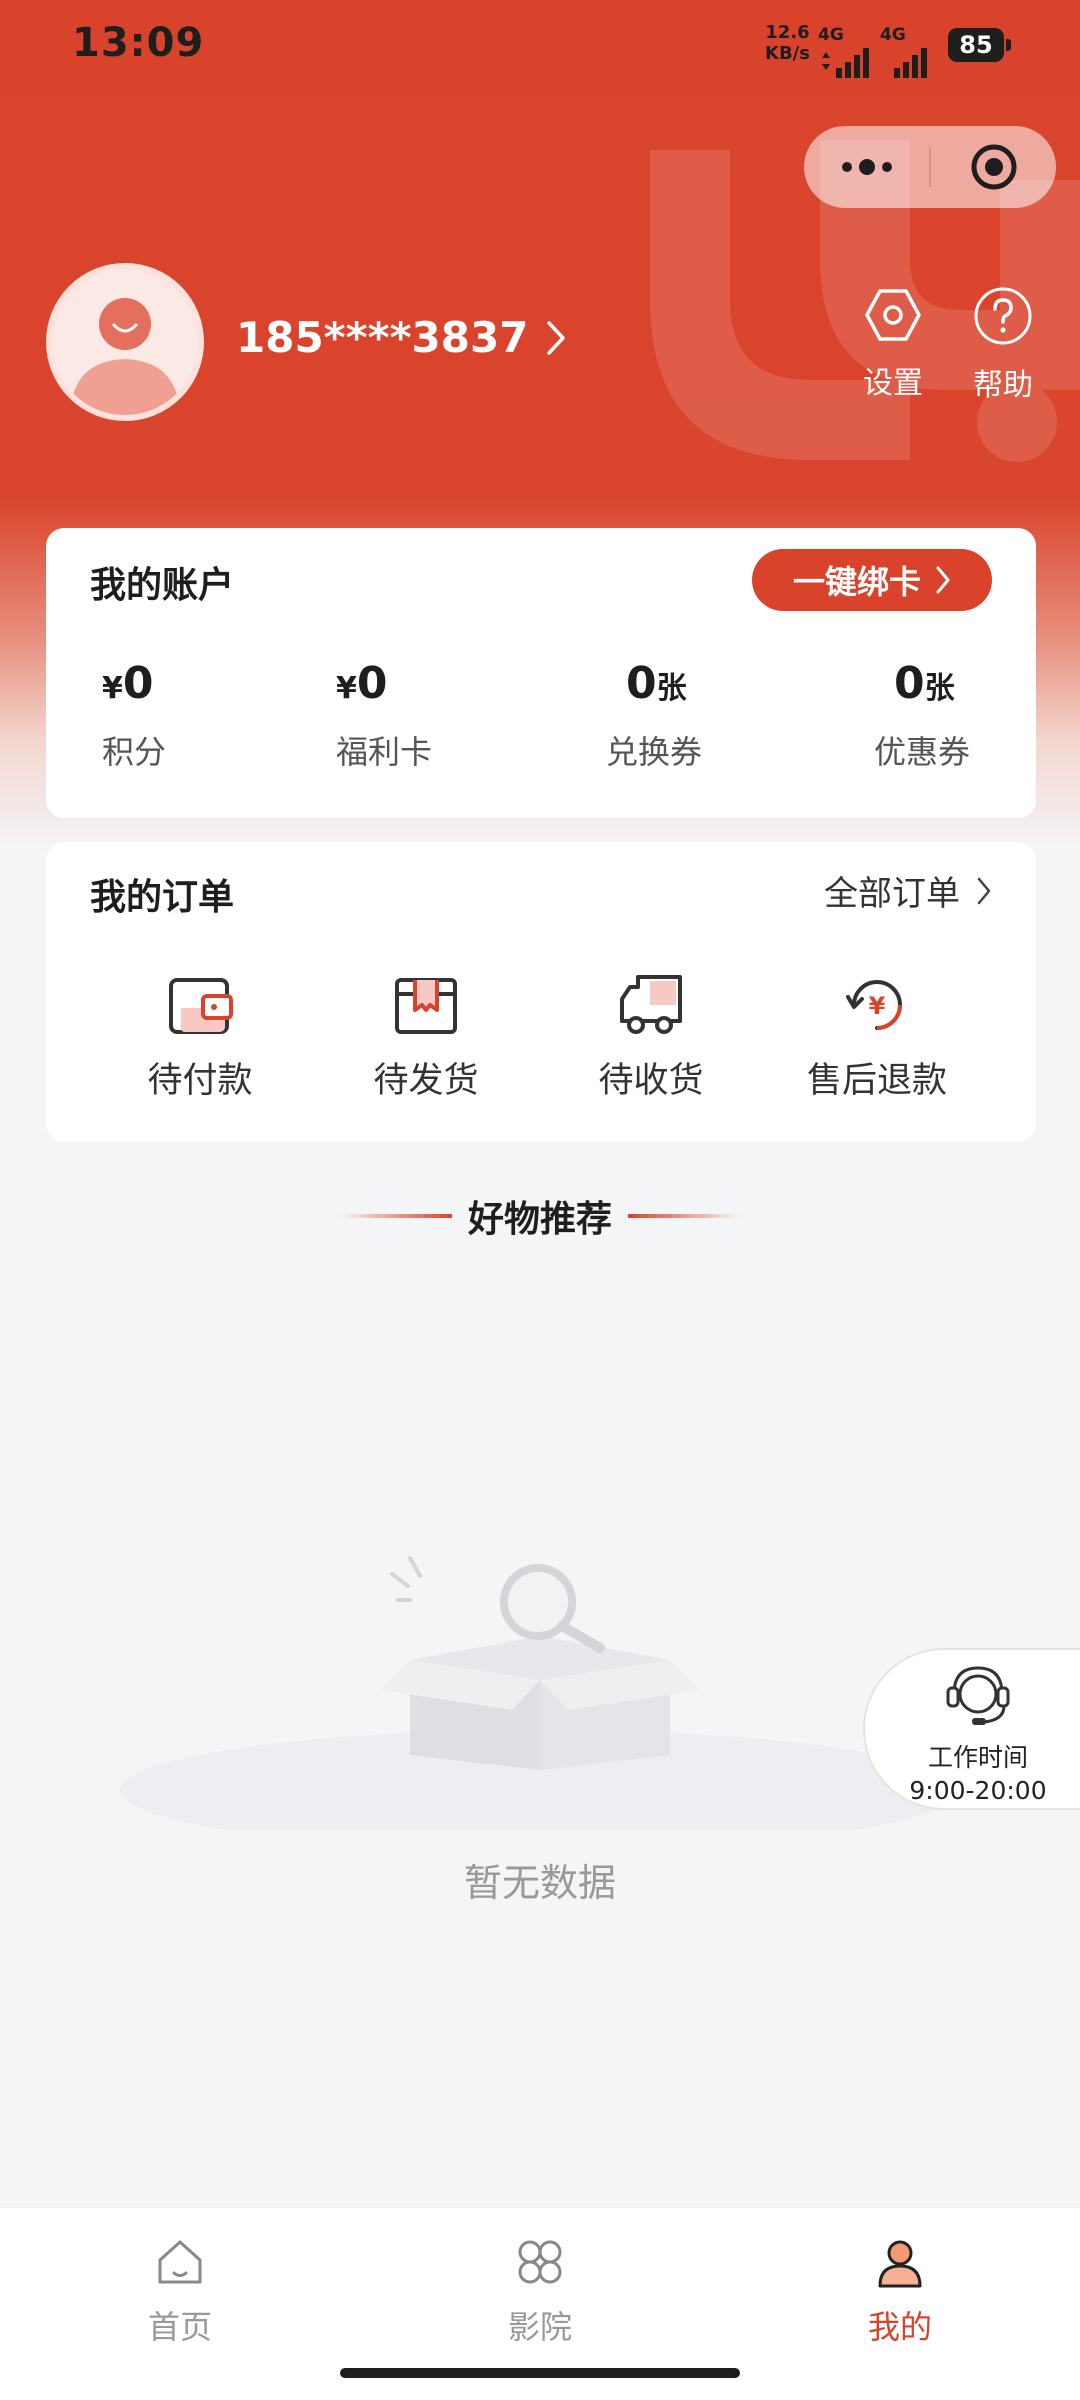  Describe the element at coordinates (979, 45) in the screenshot. I see `battery-icon: 85` at that location.